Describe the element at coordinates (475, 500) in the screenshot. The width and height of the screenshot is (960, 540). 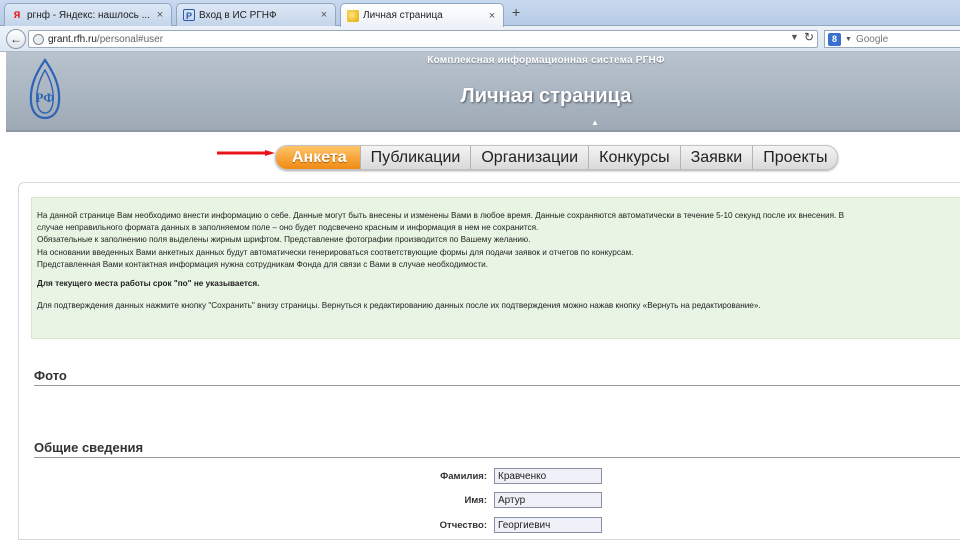
I see `name-label: Имя:` at that location.